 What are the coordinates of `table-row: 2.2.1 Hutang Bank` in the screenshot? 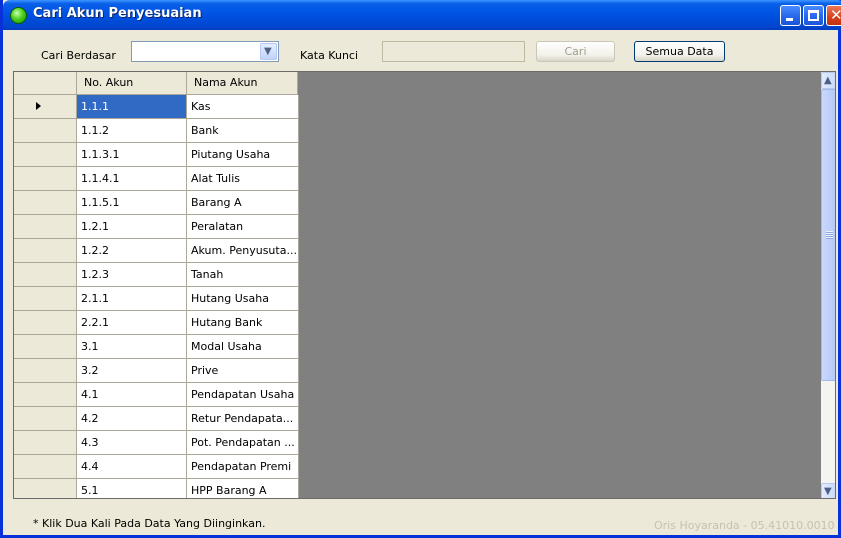 It's located at (156, 323).